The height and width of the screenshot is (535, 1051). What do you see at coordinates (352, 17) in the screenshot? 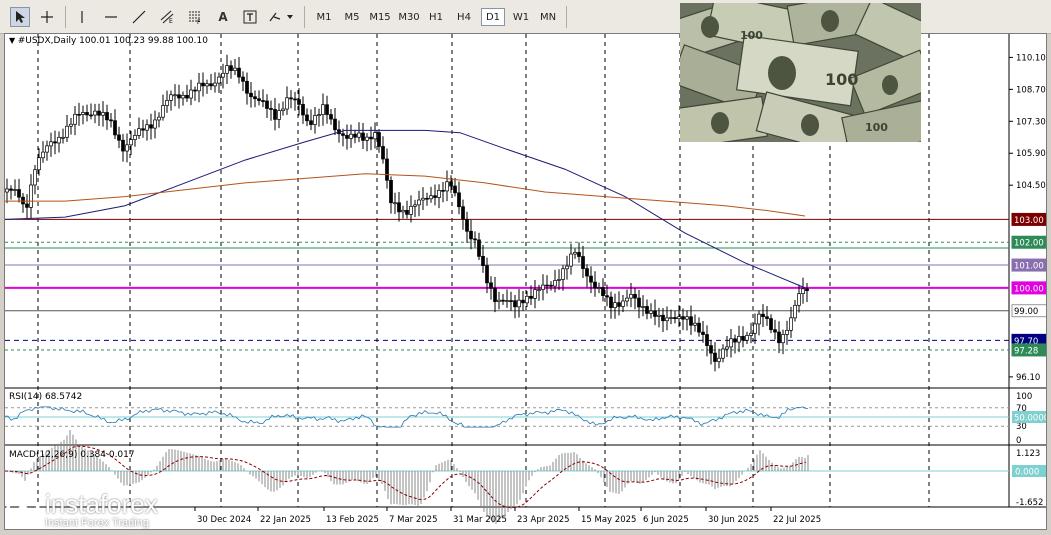
I see `timeframe-m5: M5` at bounding box center [352, 17].